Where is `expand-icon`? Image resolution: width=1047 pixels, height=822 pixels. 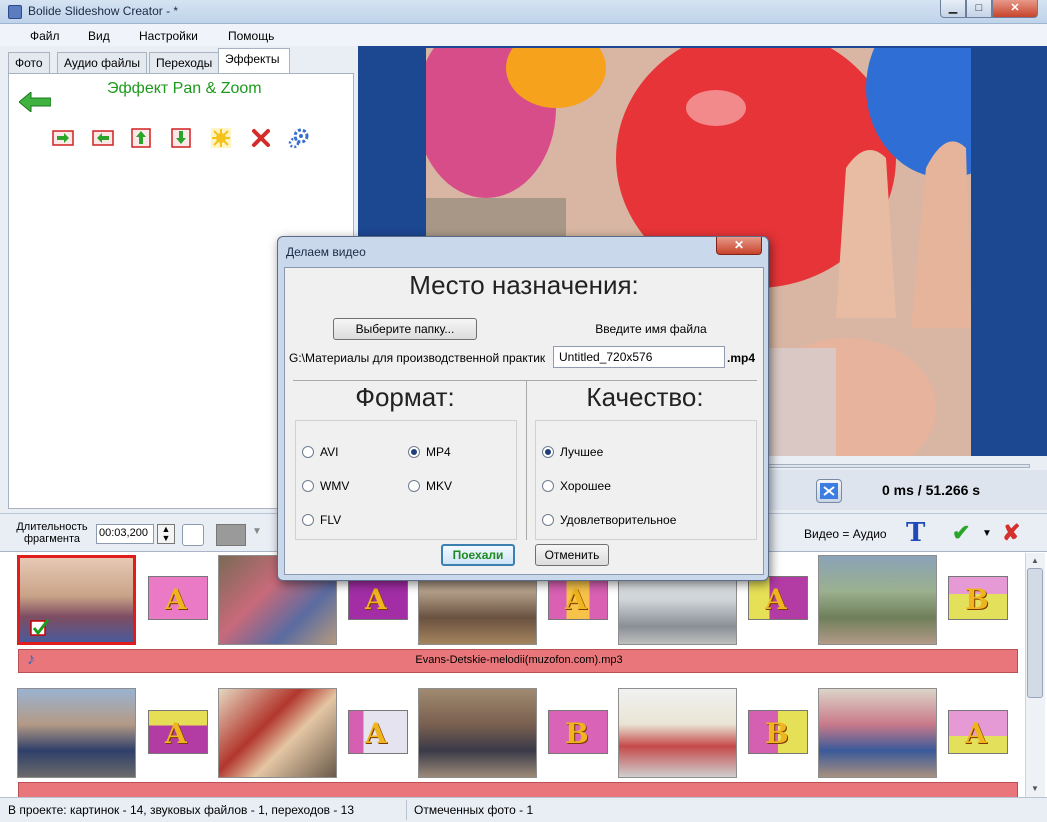
expand-icon is located at coordinates (829, 491).